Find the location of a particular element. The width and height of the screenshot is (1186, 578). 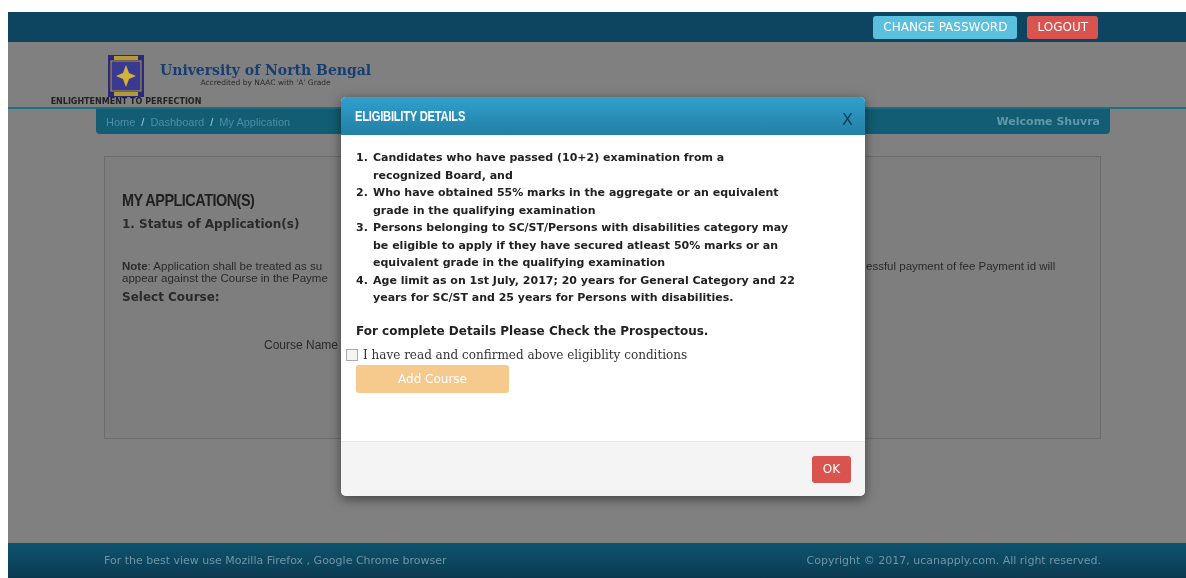

confirm-label: I have read and confirmed above eligiblity conditions is located at coordinates (525, 354).